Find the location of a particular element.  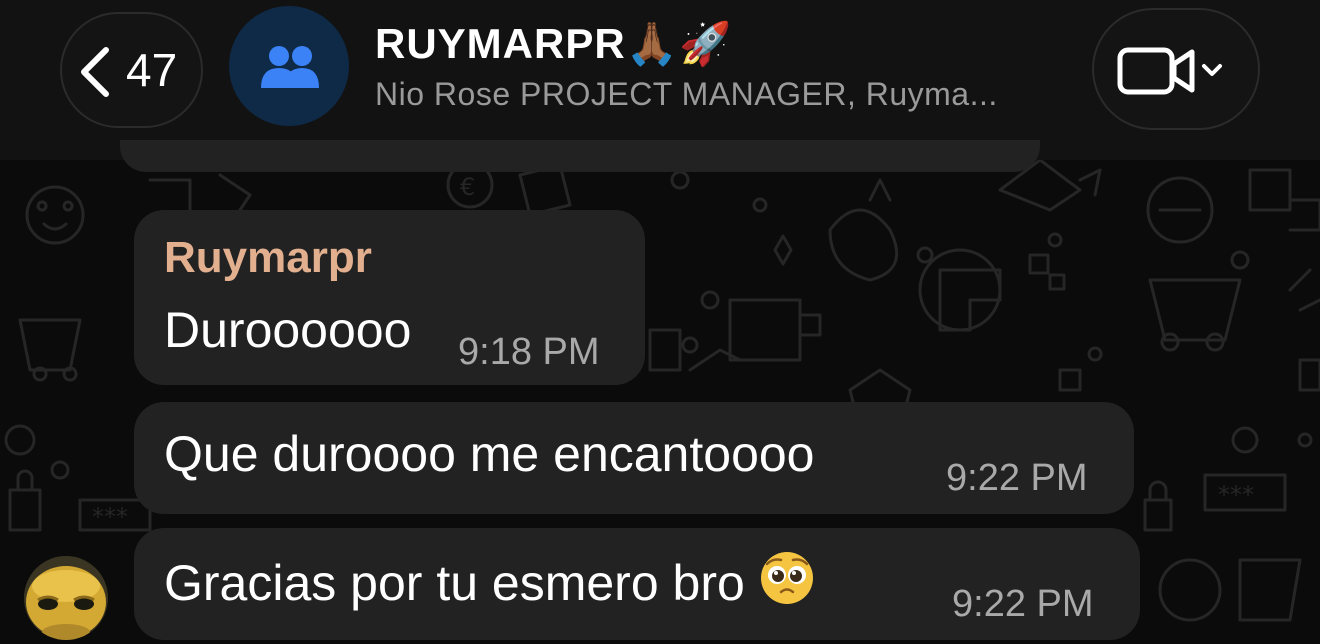

message-text: Que duroooo me encantoooo is located at coordinates (489, 454).